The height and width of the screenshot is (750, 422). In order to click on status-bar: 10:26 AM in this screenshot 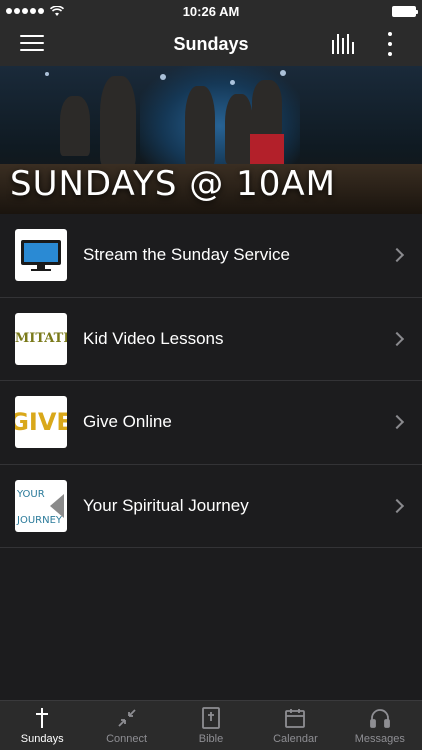, I will do `click(211, 11)`.